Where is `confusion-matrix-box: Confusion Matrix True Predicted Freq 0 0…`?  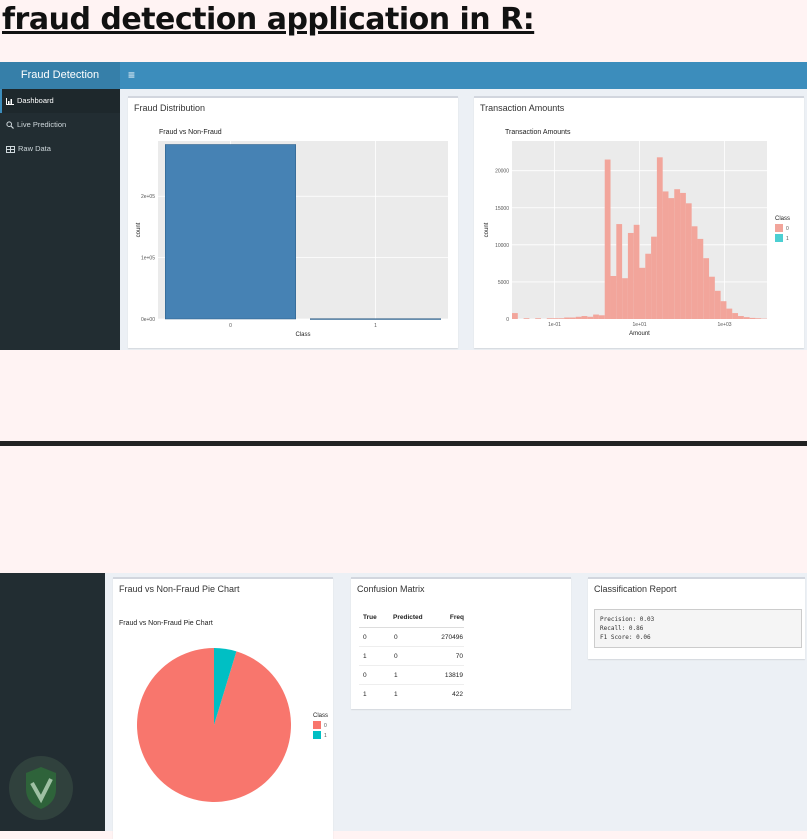 confusion-matrix-box: Confusion Matrix True Predicted Freq 0 0… is located at coordinates (461, 643).